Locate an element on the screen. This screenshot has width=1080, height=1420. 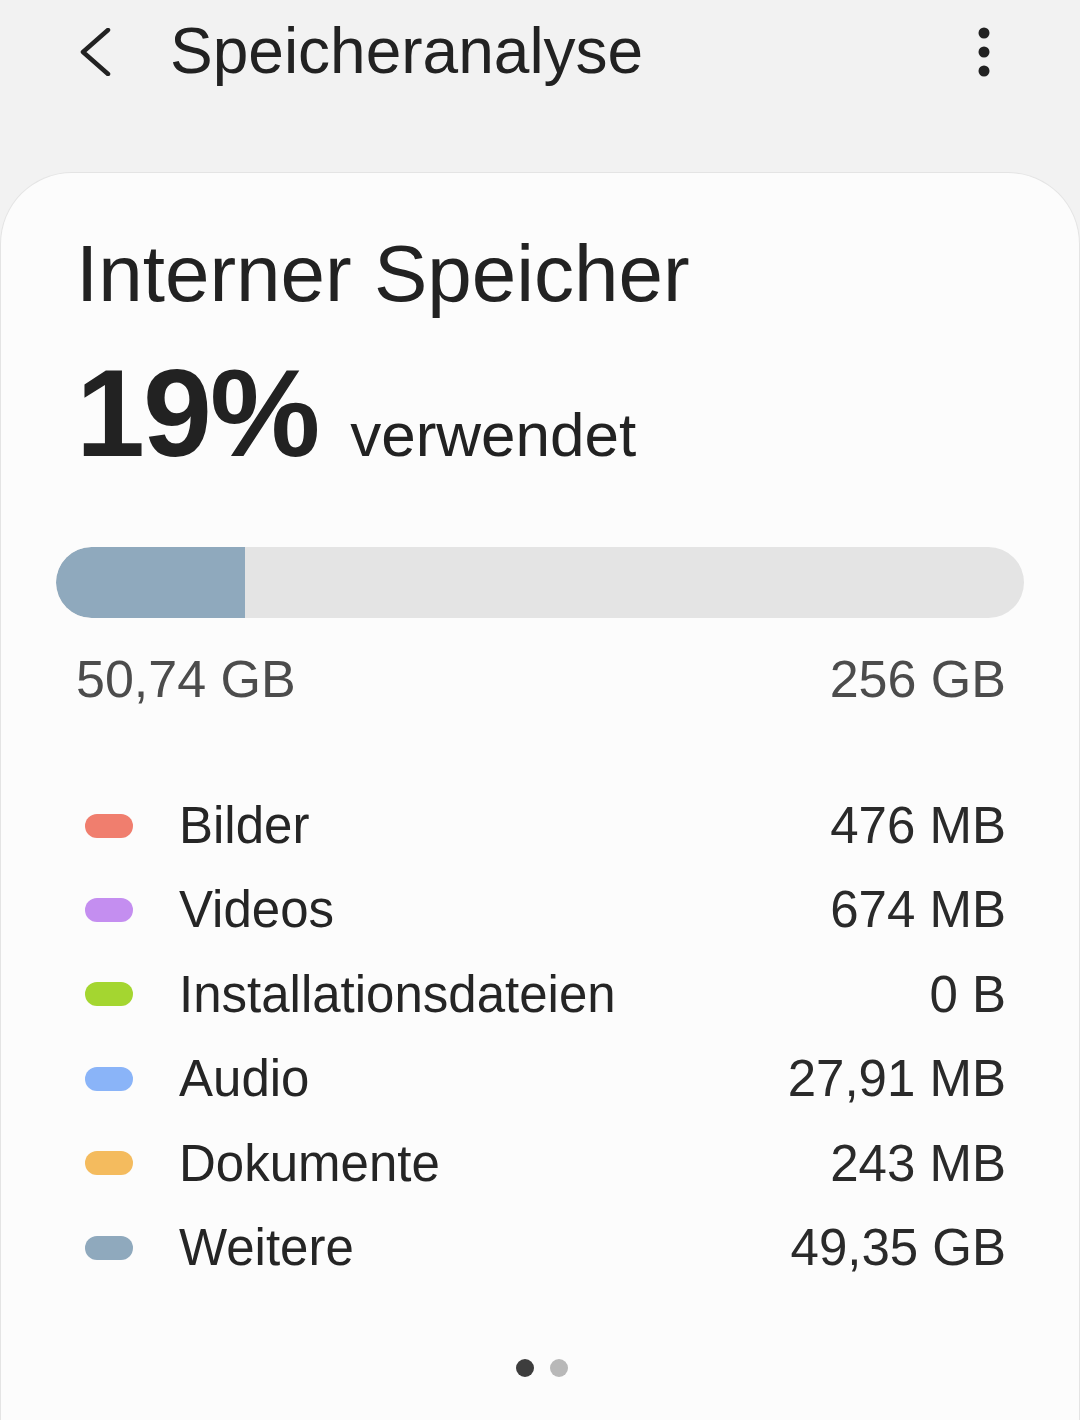
category-name: Installationsdateien is located at coordinates (397, 994).